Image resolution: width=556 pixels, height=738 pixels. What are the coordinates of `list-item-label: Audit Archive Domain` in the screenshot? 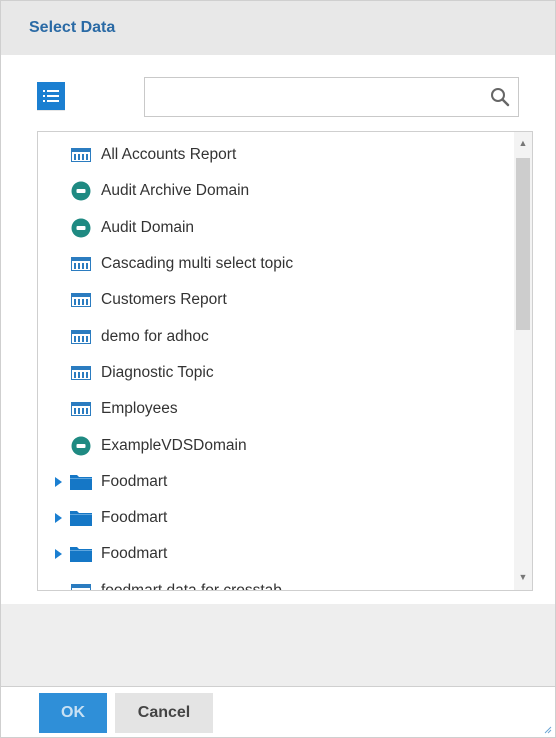 It's located at (175, 191).